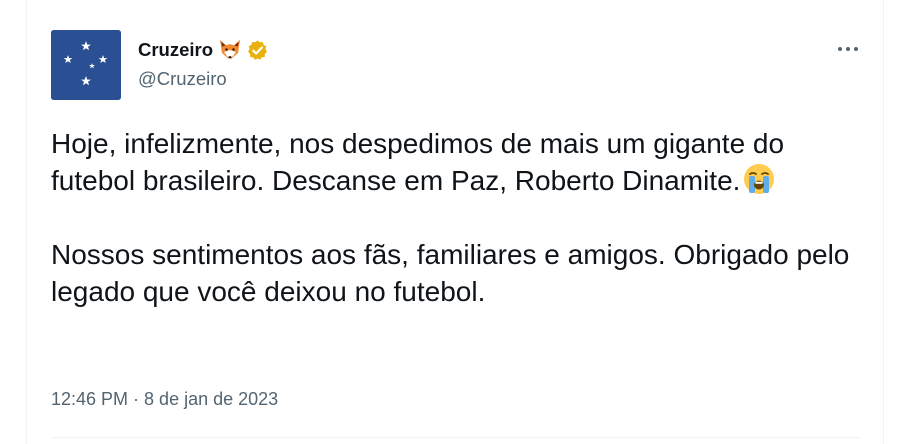 The image size is (900, 444). I want to click on author-handle: @Cruzeiro, so click(182, 79).